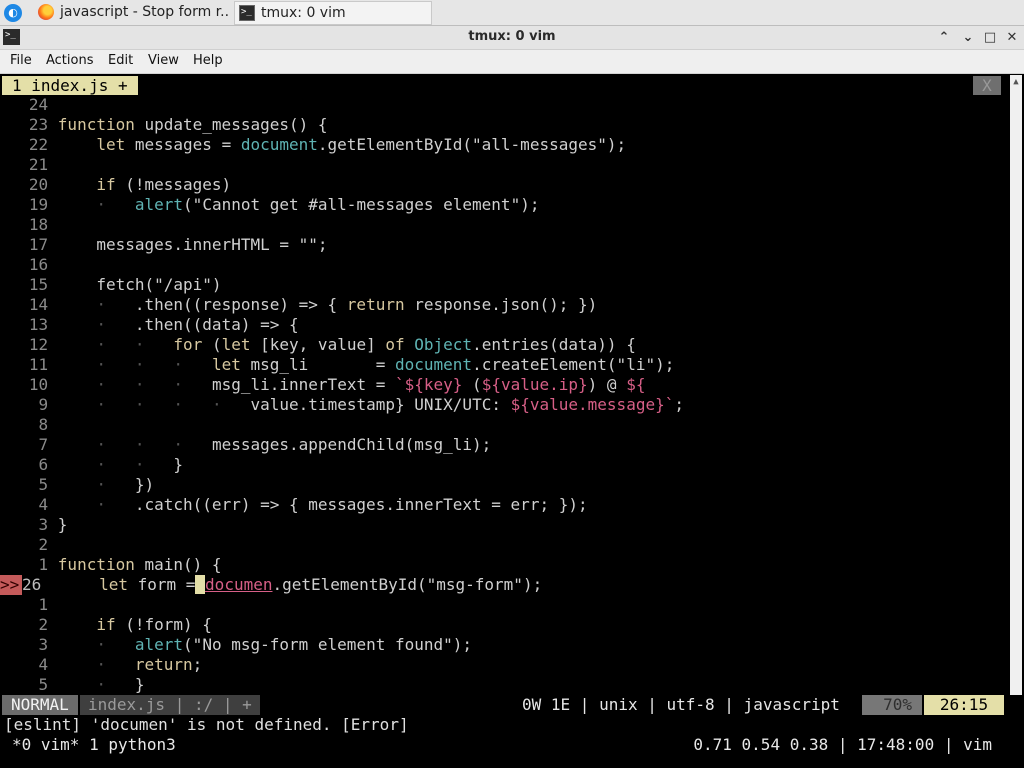 This screenshot has width=1024, height=768. What do you see at coordinates (164, 125) in the screenshot?
I see `code-line: 23 function update_messages() {` at bounding box center [164, 125].